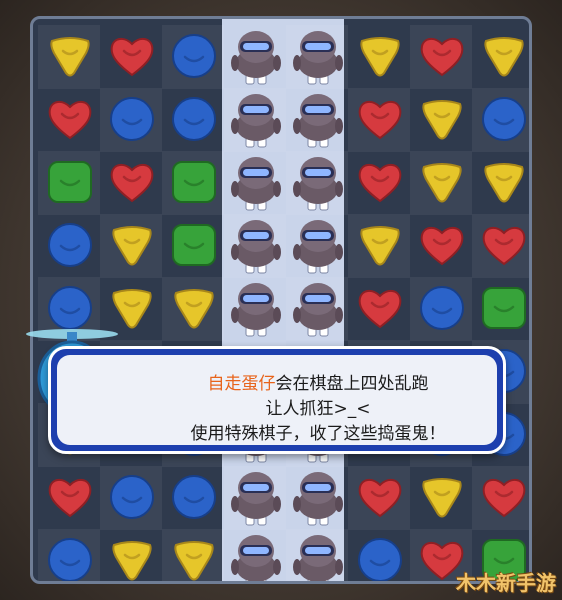 The height and width of the screenshot is (600, 562). What do you see at coordinates (277, 400) in the screenshot?
I see `tutorial-dialog: 自走蛋仔会在棋盘上四处乱跑 让人抓狂>_< 使用特殊棋子，收了这些捣蛋鬼！` at bounding box center [277, 400].